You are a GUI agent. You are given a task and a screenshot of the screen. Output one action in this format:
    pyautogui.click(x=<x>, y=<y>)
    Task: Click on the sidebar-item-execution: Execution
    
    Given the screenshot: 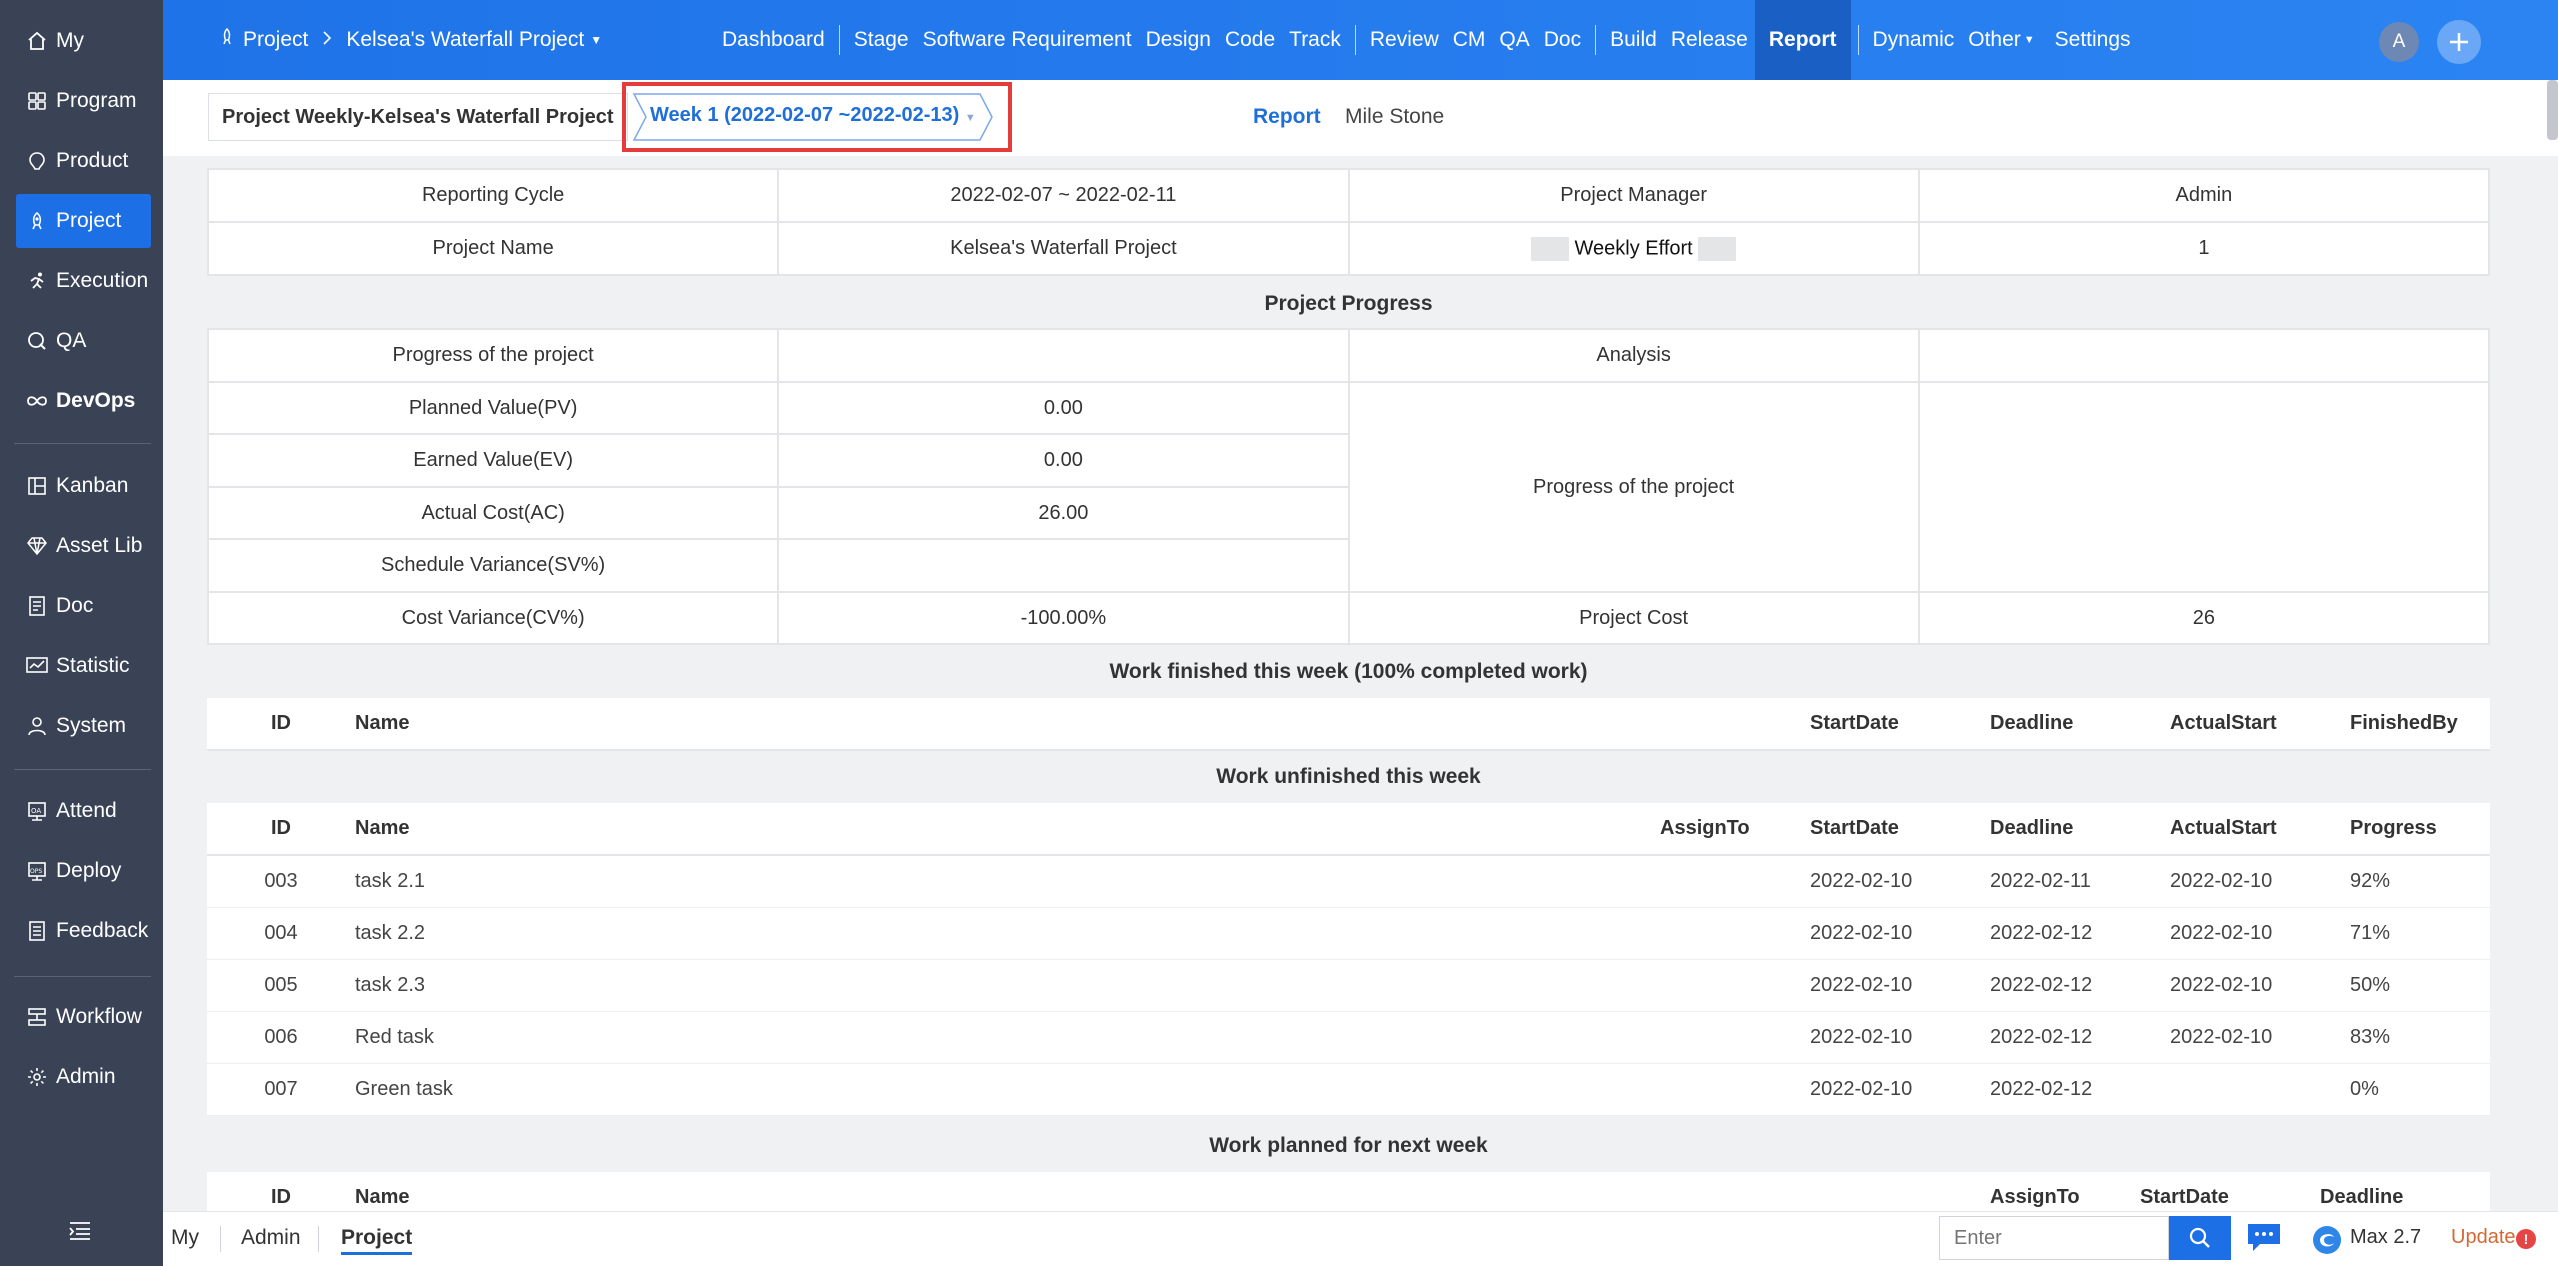 What is the action you would take?
    pyautogui.click(x=83, y=281)
    